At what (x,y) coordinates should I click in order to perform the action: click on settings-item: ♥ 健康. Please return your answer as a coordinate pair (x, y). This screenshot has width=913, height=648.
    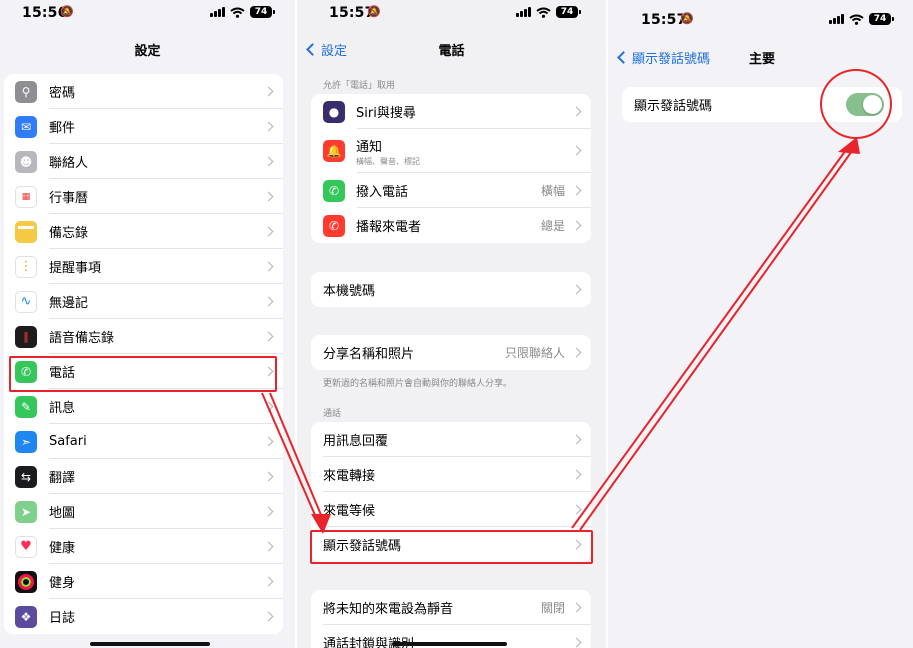
    Looking at the image, I should click on (143, 546).